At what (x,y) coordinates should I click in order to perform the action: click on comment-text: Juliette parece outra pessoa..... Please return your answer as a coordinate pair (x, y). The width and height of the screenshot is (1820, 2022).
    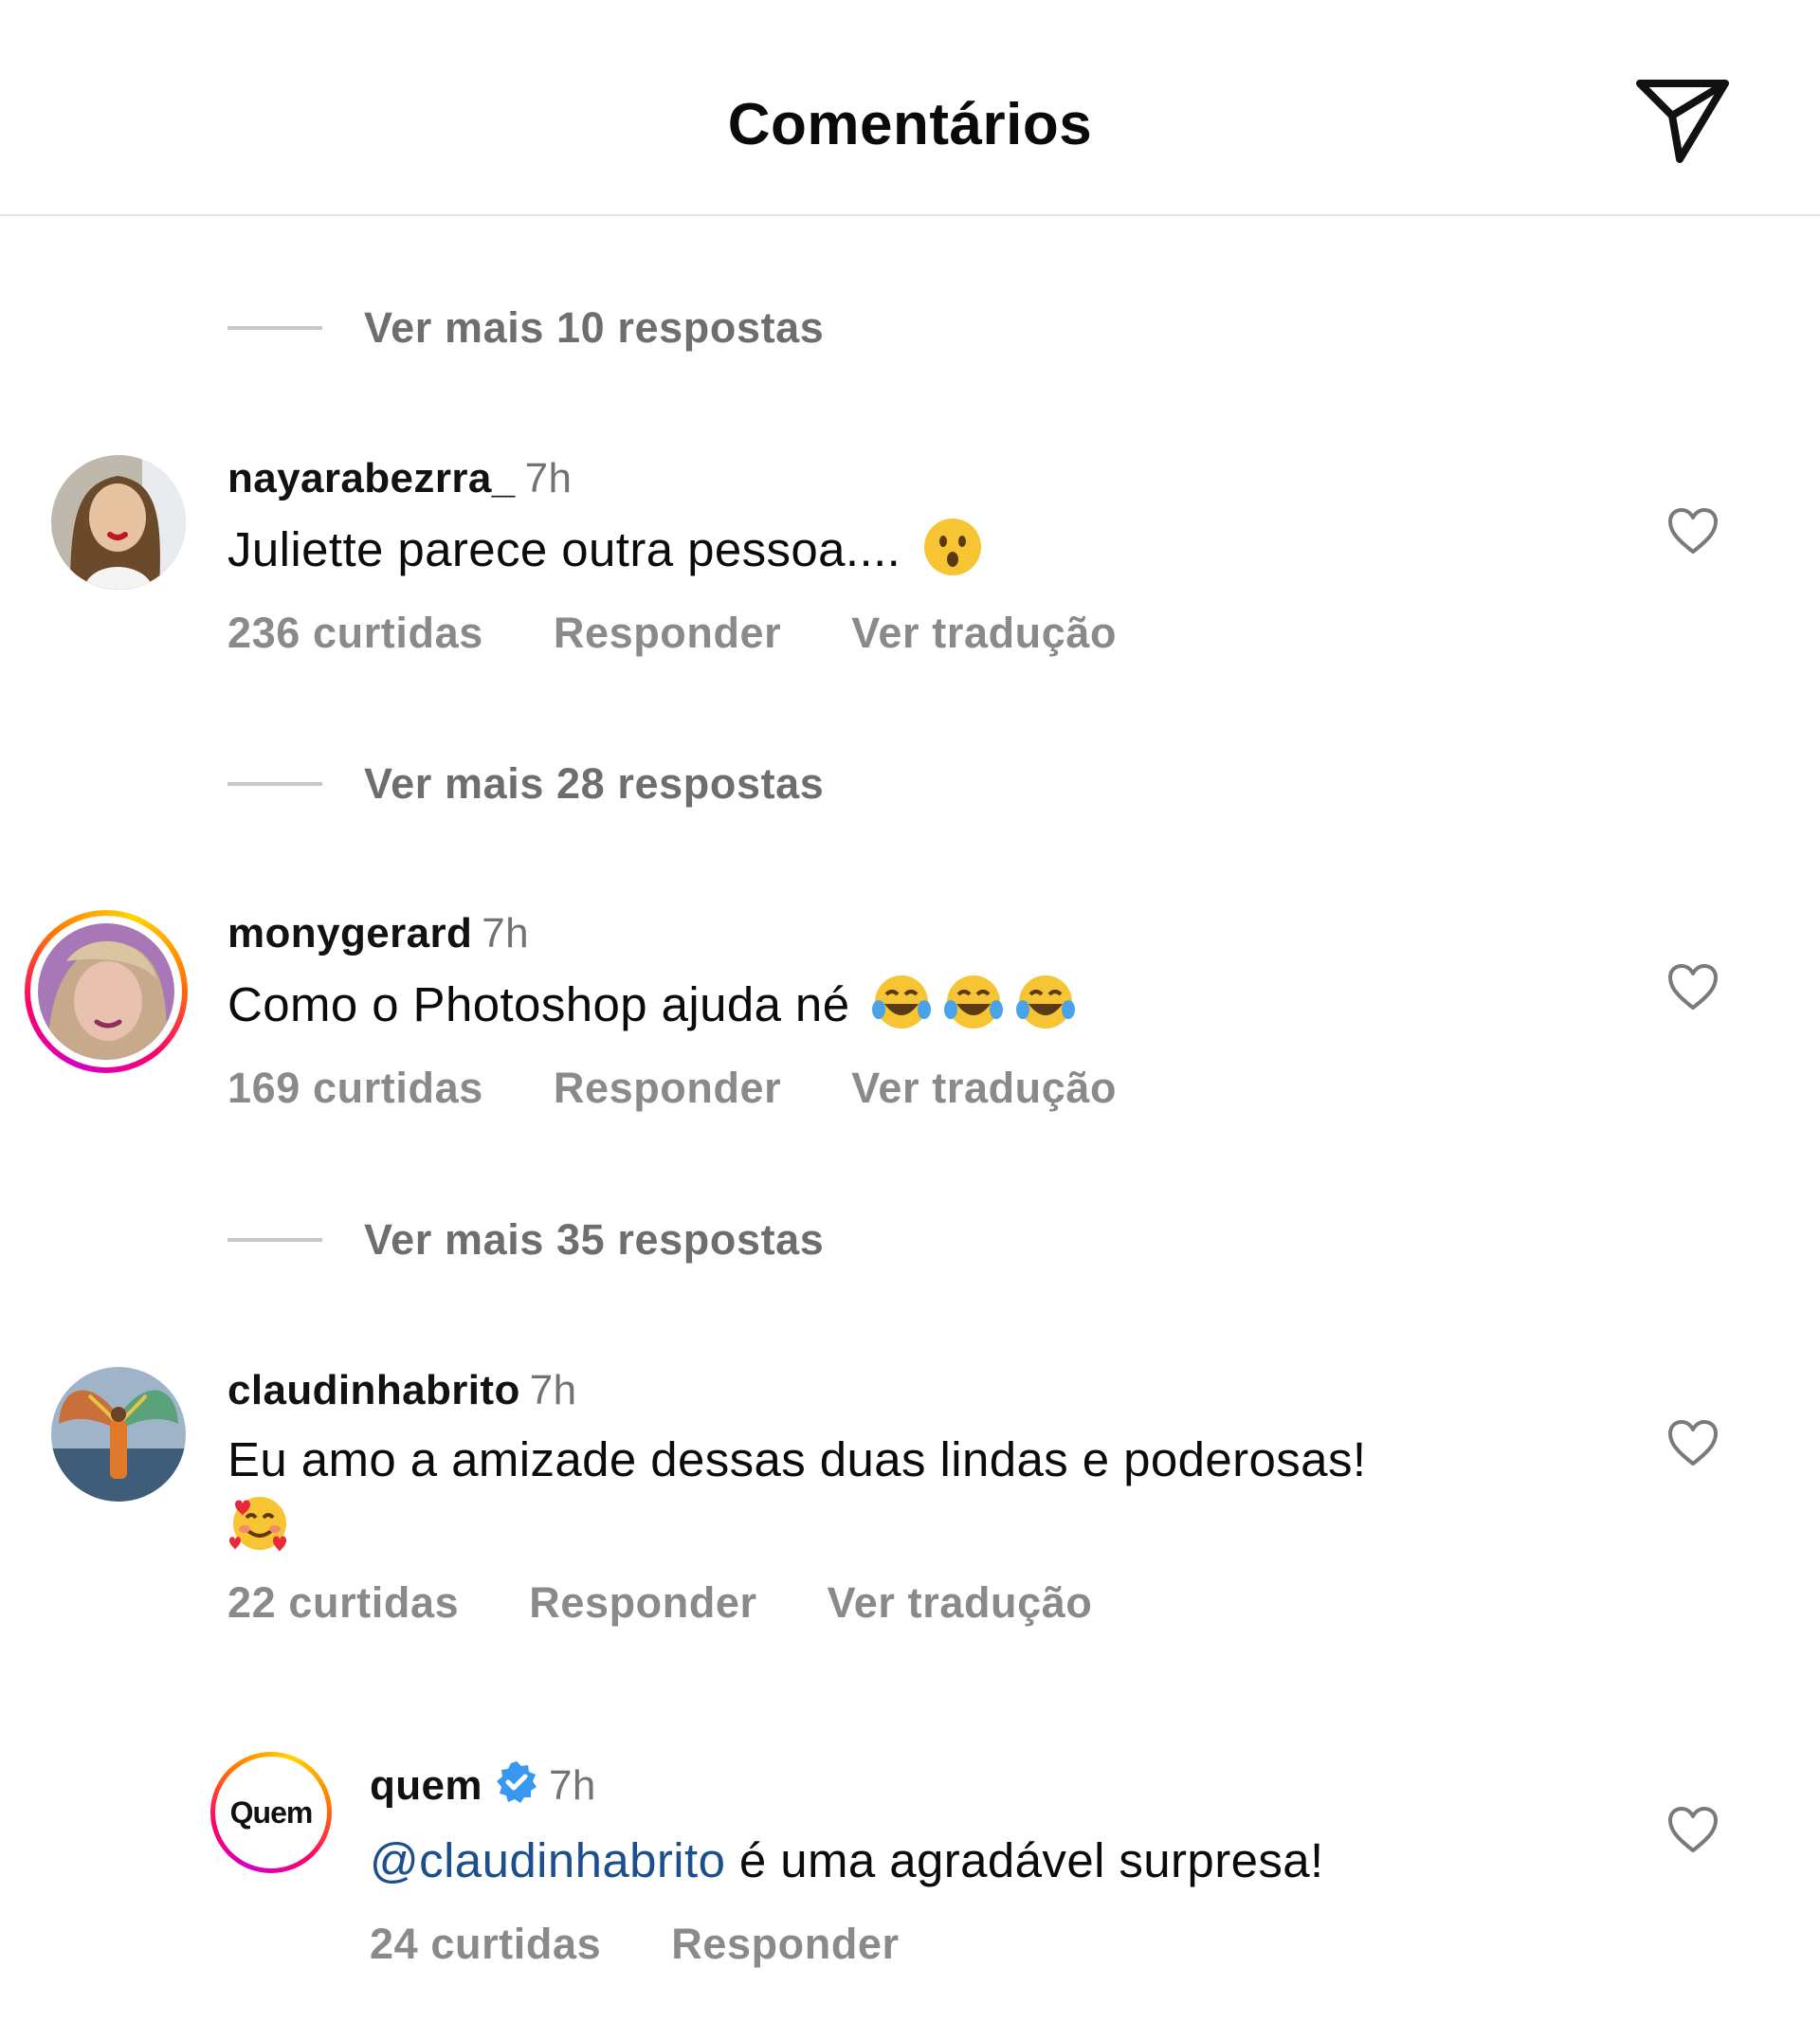
    Looking at the image, I should click on (605, 549).